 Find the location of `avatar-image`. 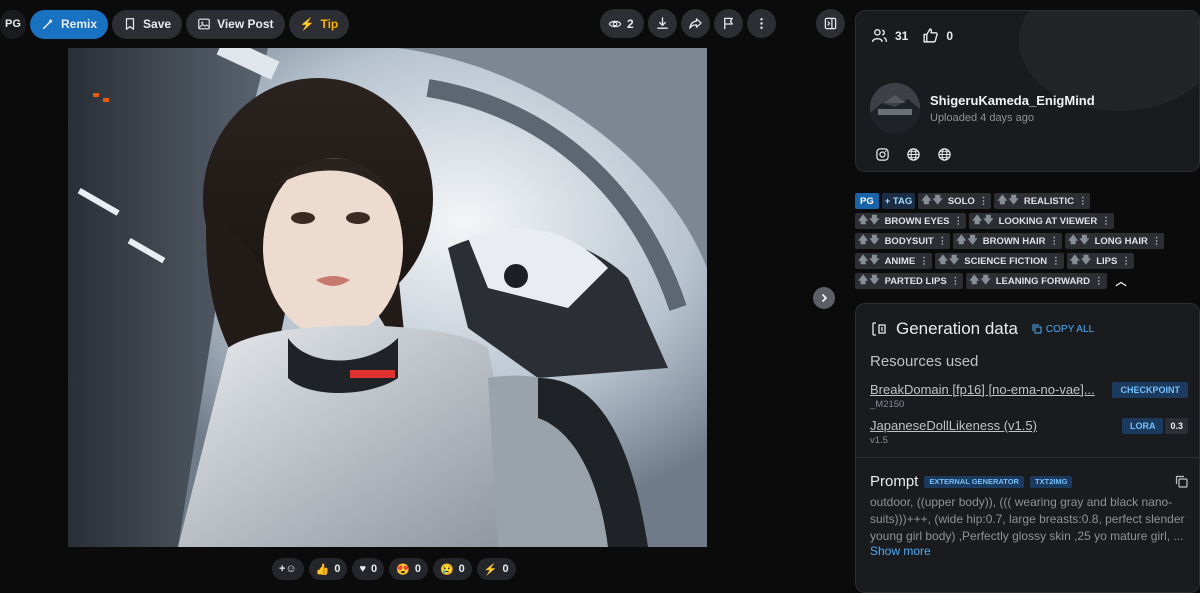

avatar-image is located at coordinates (895, 108).